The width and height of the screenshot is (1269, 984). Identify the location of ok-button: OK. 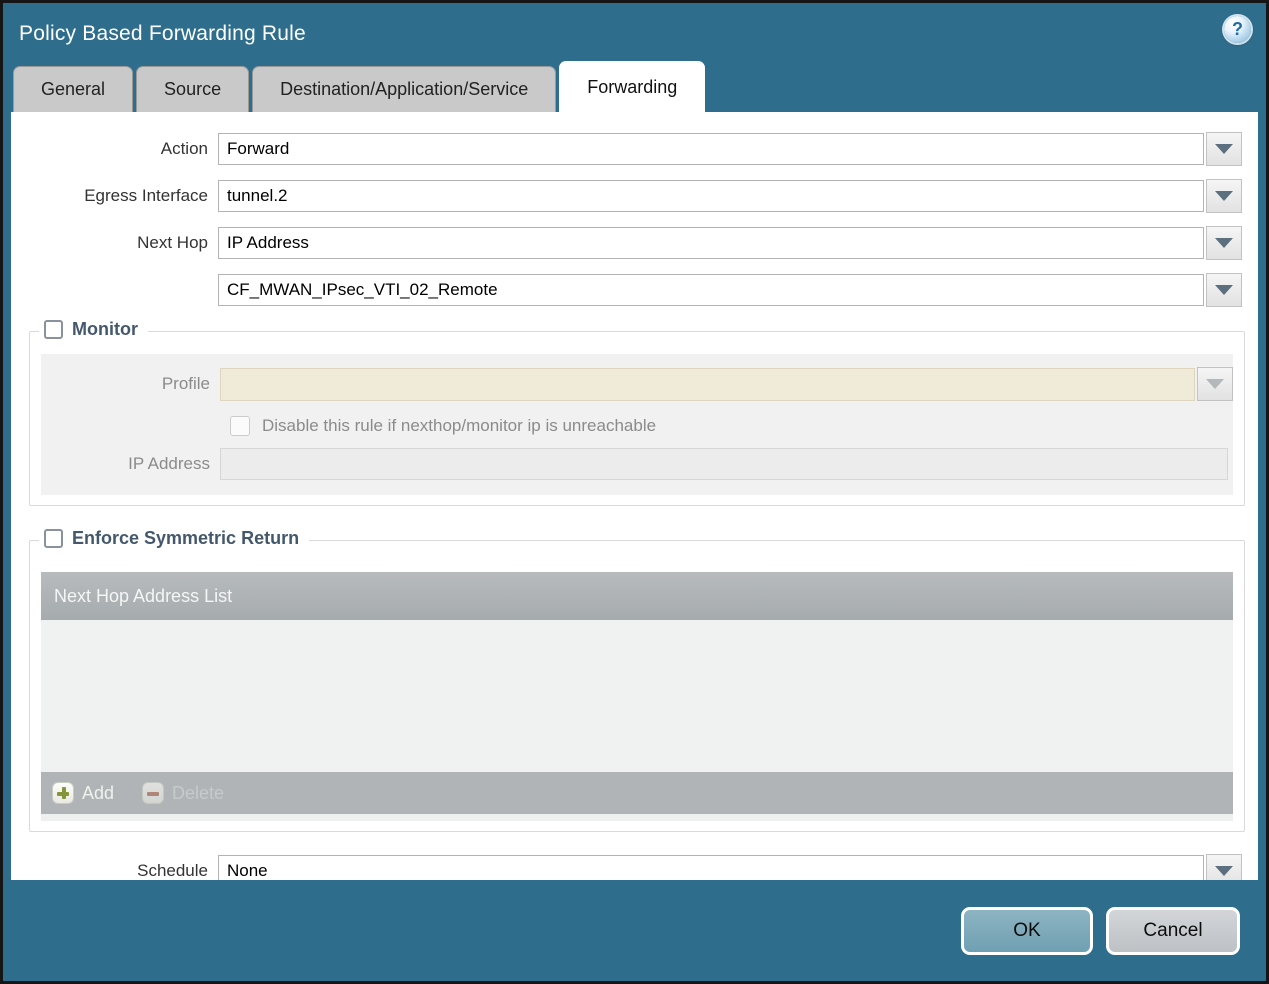
(1027, 930).